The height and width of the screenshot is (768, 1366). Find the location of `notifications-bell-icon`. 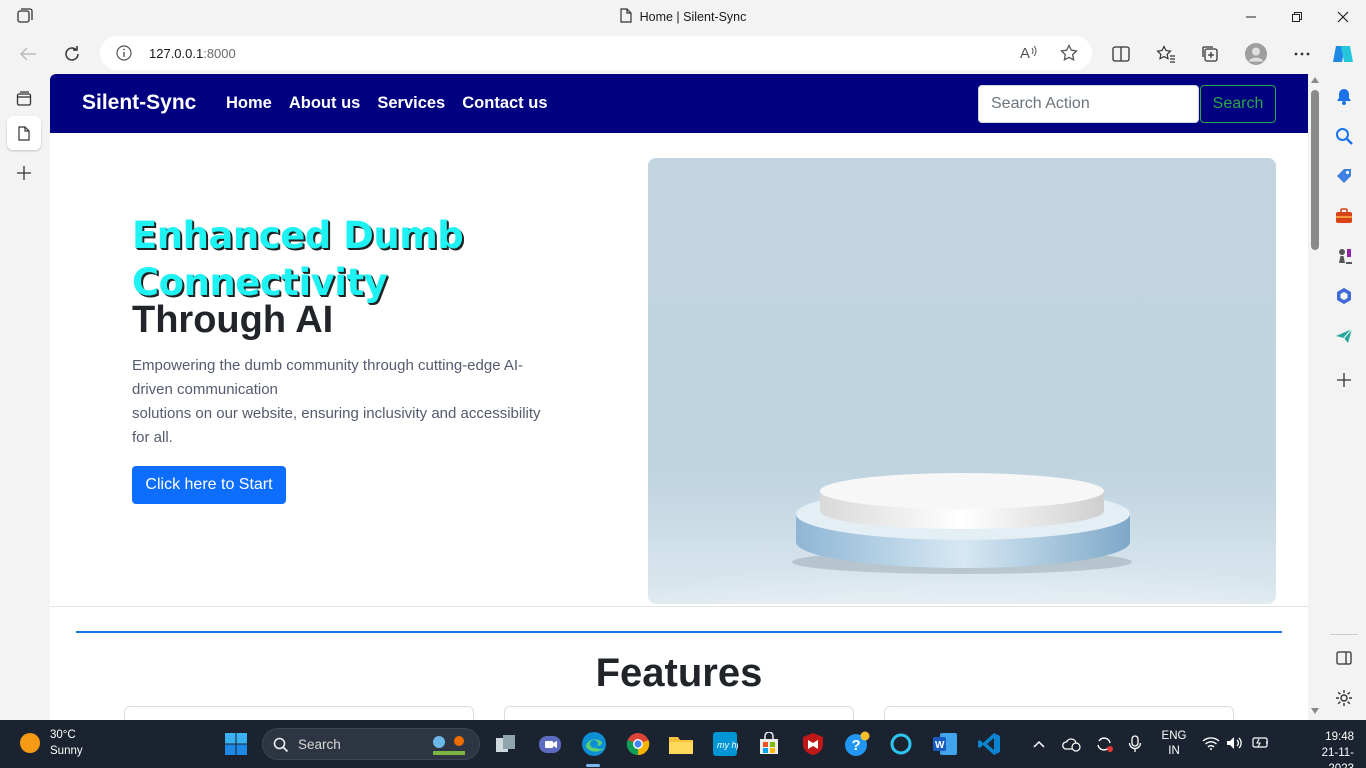

notifications-bell-icon is located at coordinates (1344, 96).